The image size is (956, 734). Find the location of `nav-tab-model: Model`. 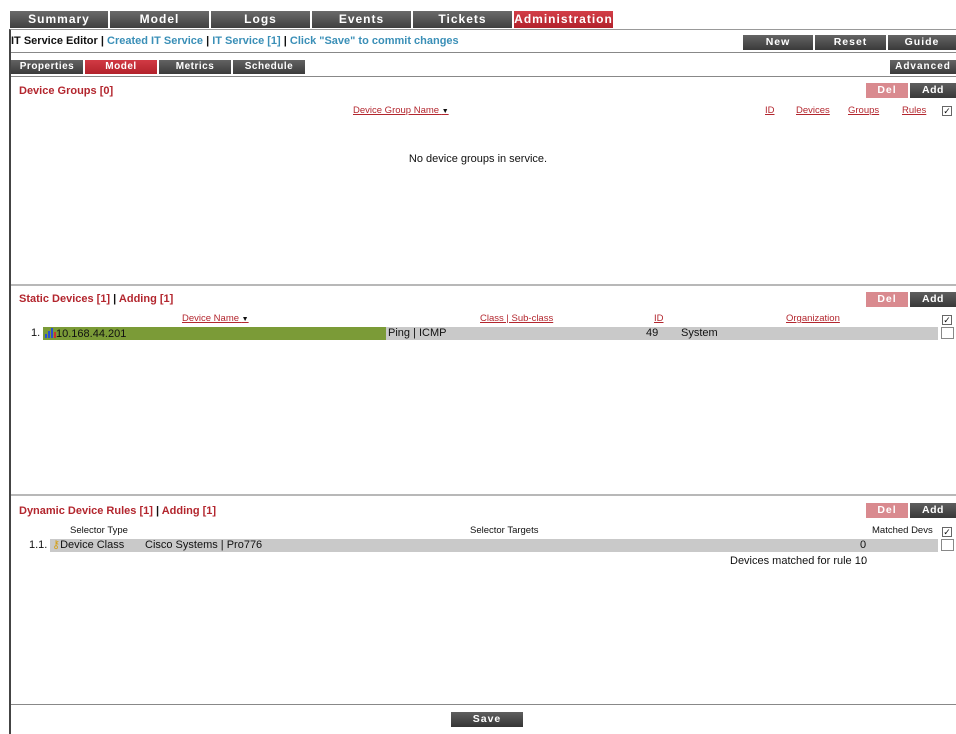

nav-tab-model: Model is located at coordinates (159, 19).